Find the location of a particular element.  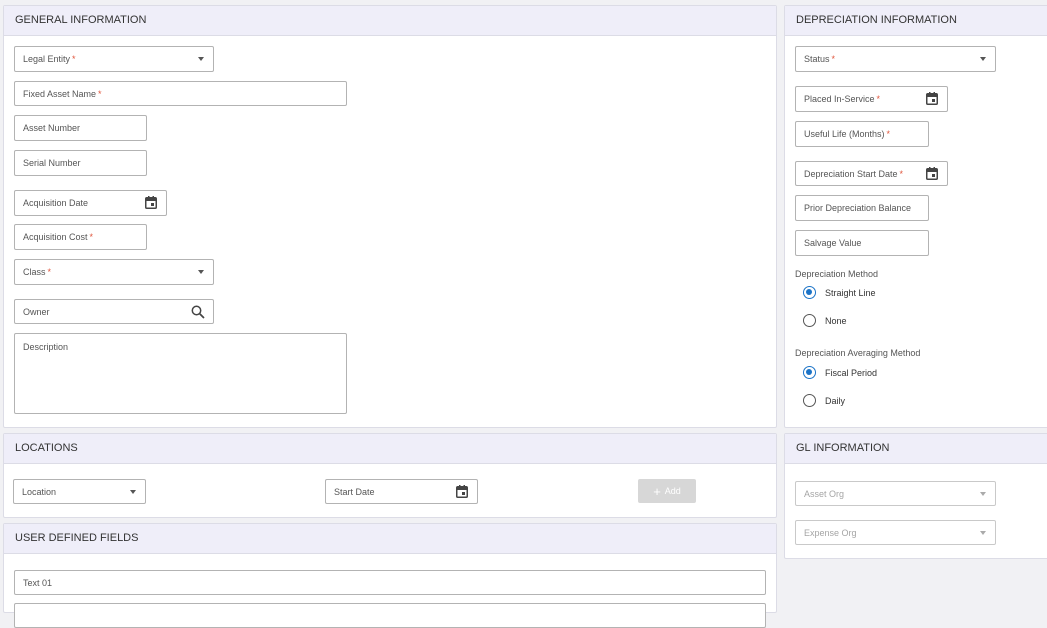

radio-label: Fiscal Period is located at coordinates (851, 372).